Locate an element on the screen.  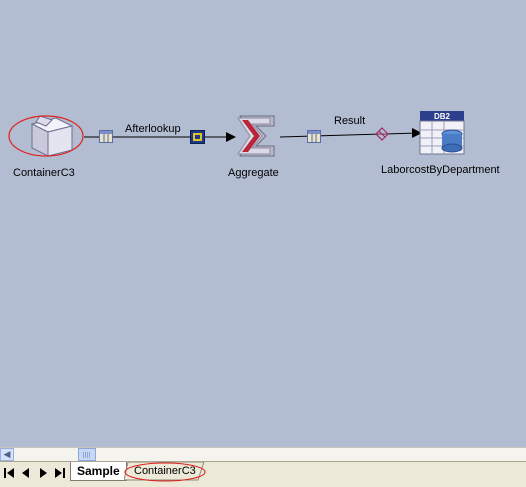
link-result-label: Result is located at coordinates (349, 121).